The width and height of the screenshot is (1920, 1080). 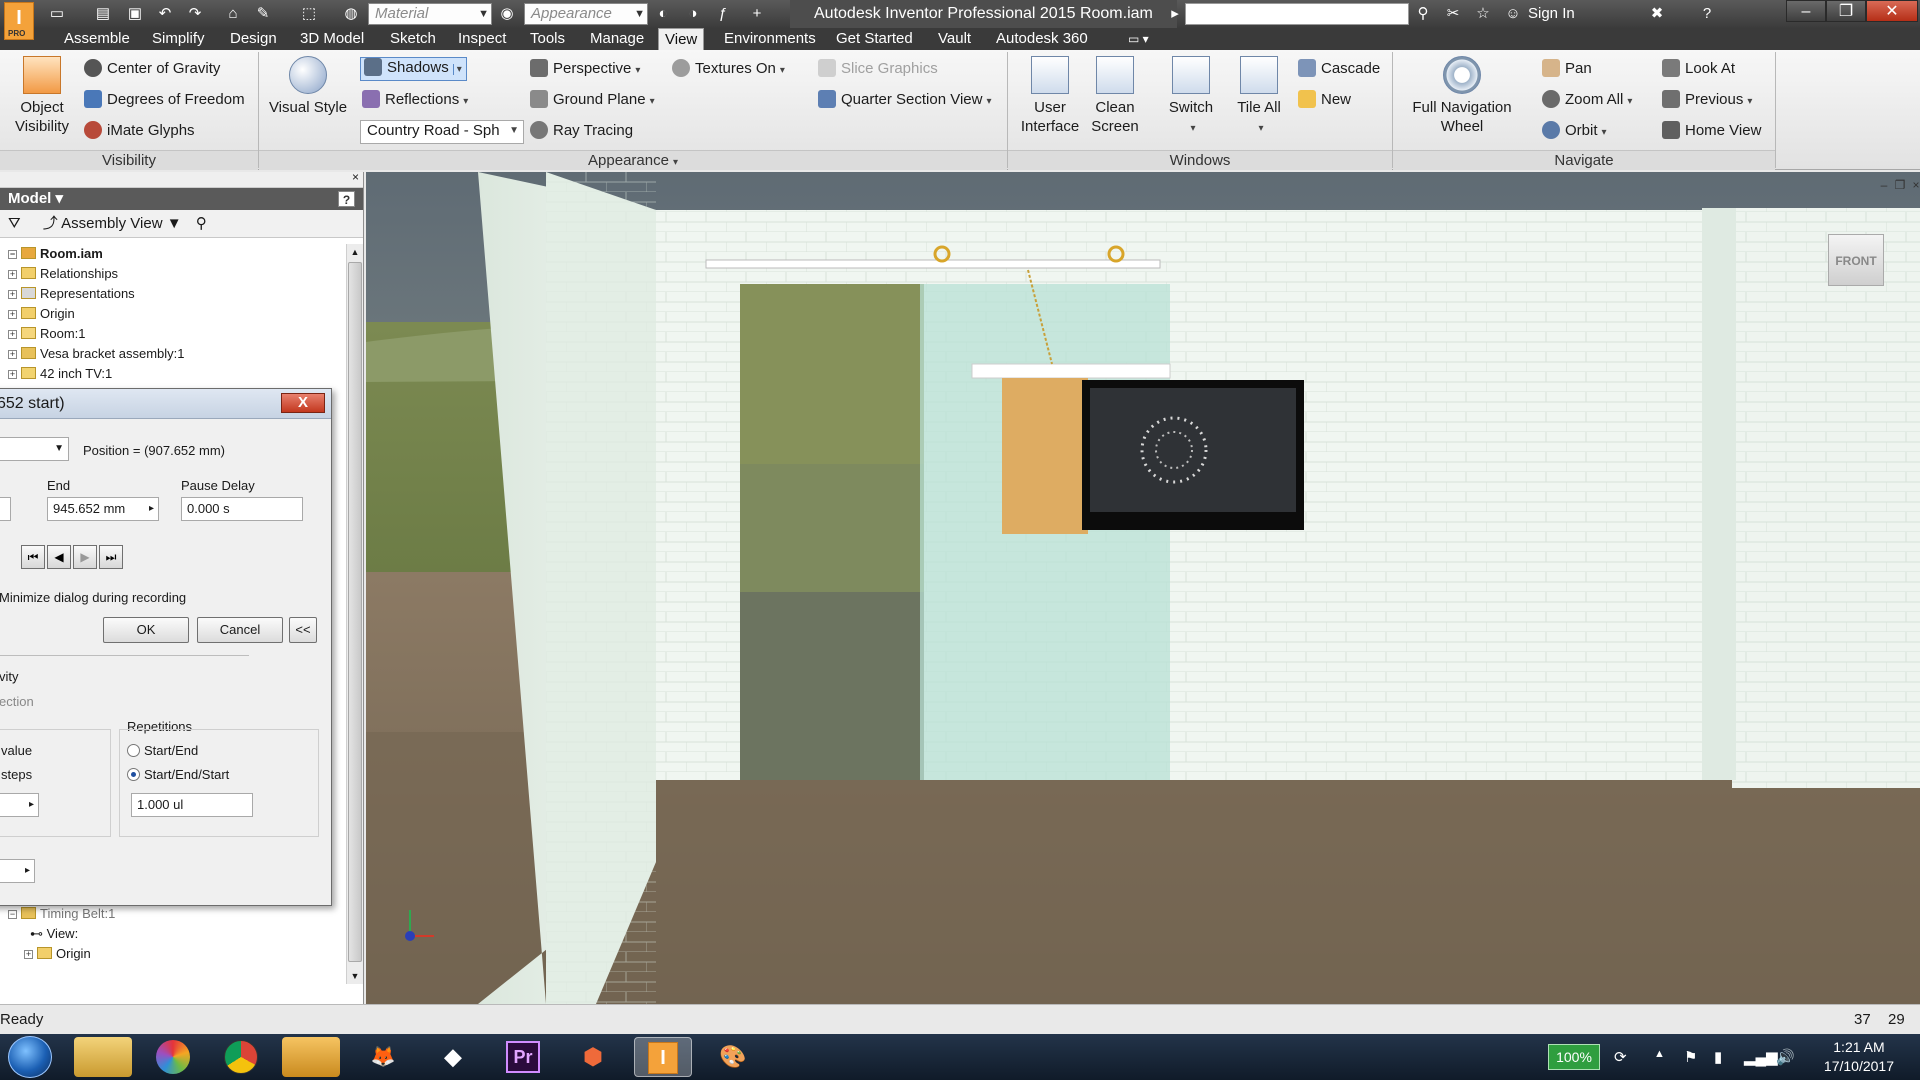 I want to click on shadows-button: Shadows ▾, so click(x=413, y=69).